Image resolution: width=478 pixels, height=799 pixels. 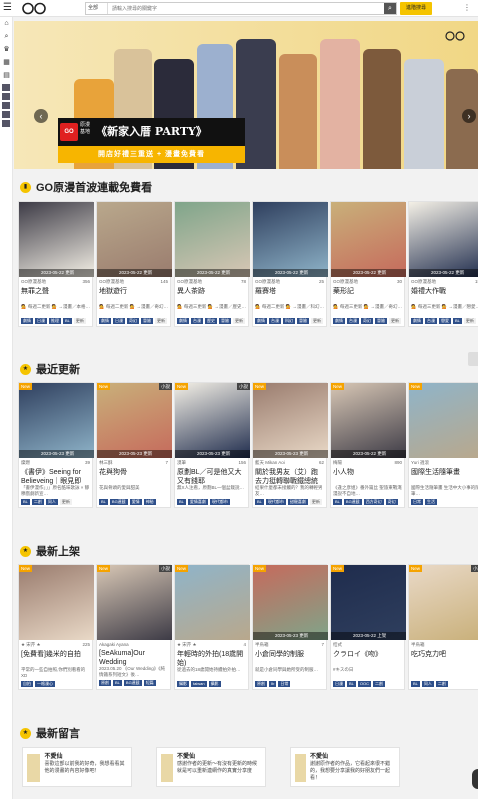 What do you see at coordinates (289, 657) in the screenshot?
I see `comic-title: 小倉同學的制服` at bounding box center [289, 657].